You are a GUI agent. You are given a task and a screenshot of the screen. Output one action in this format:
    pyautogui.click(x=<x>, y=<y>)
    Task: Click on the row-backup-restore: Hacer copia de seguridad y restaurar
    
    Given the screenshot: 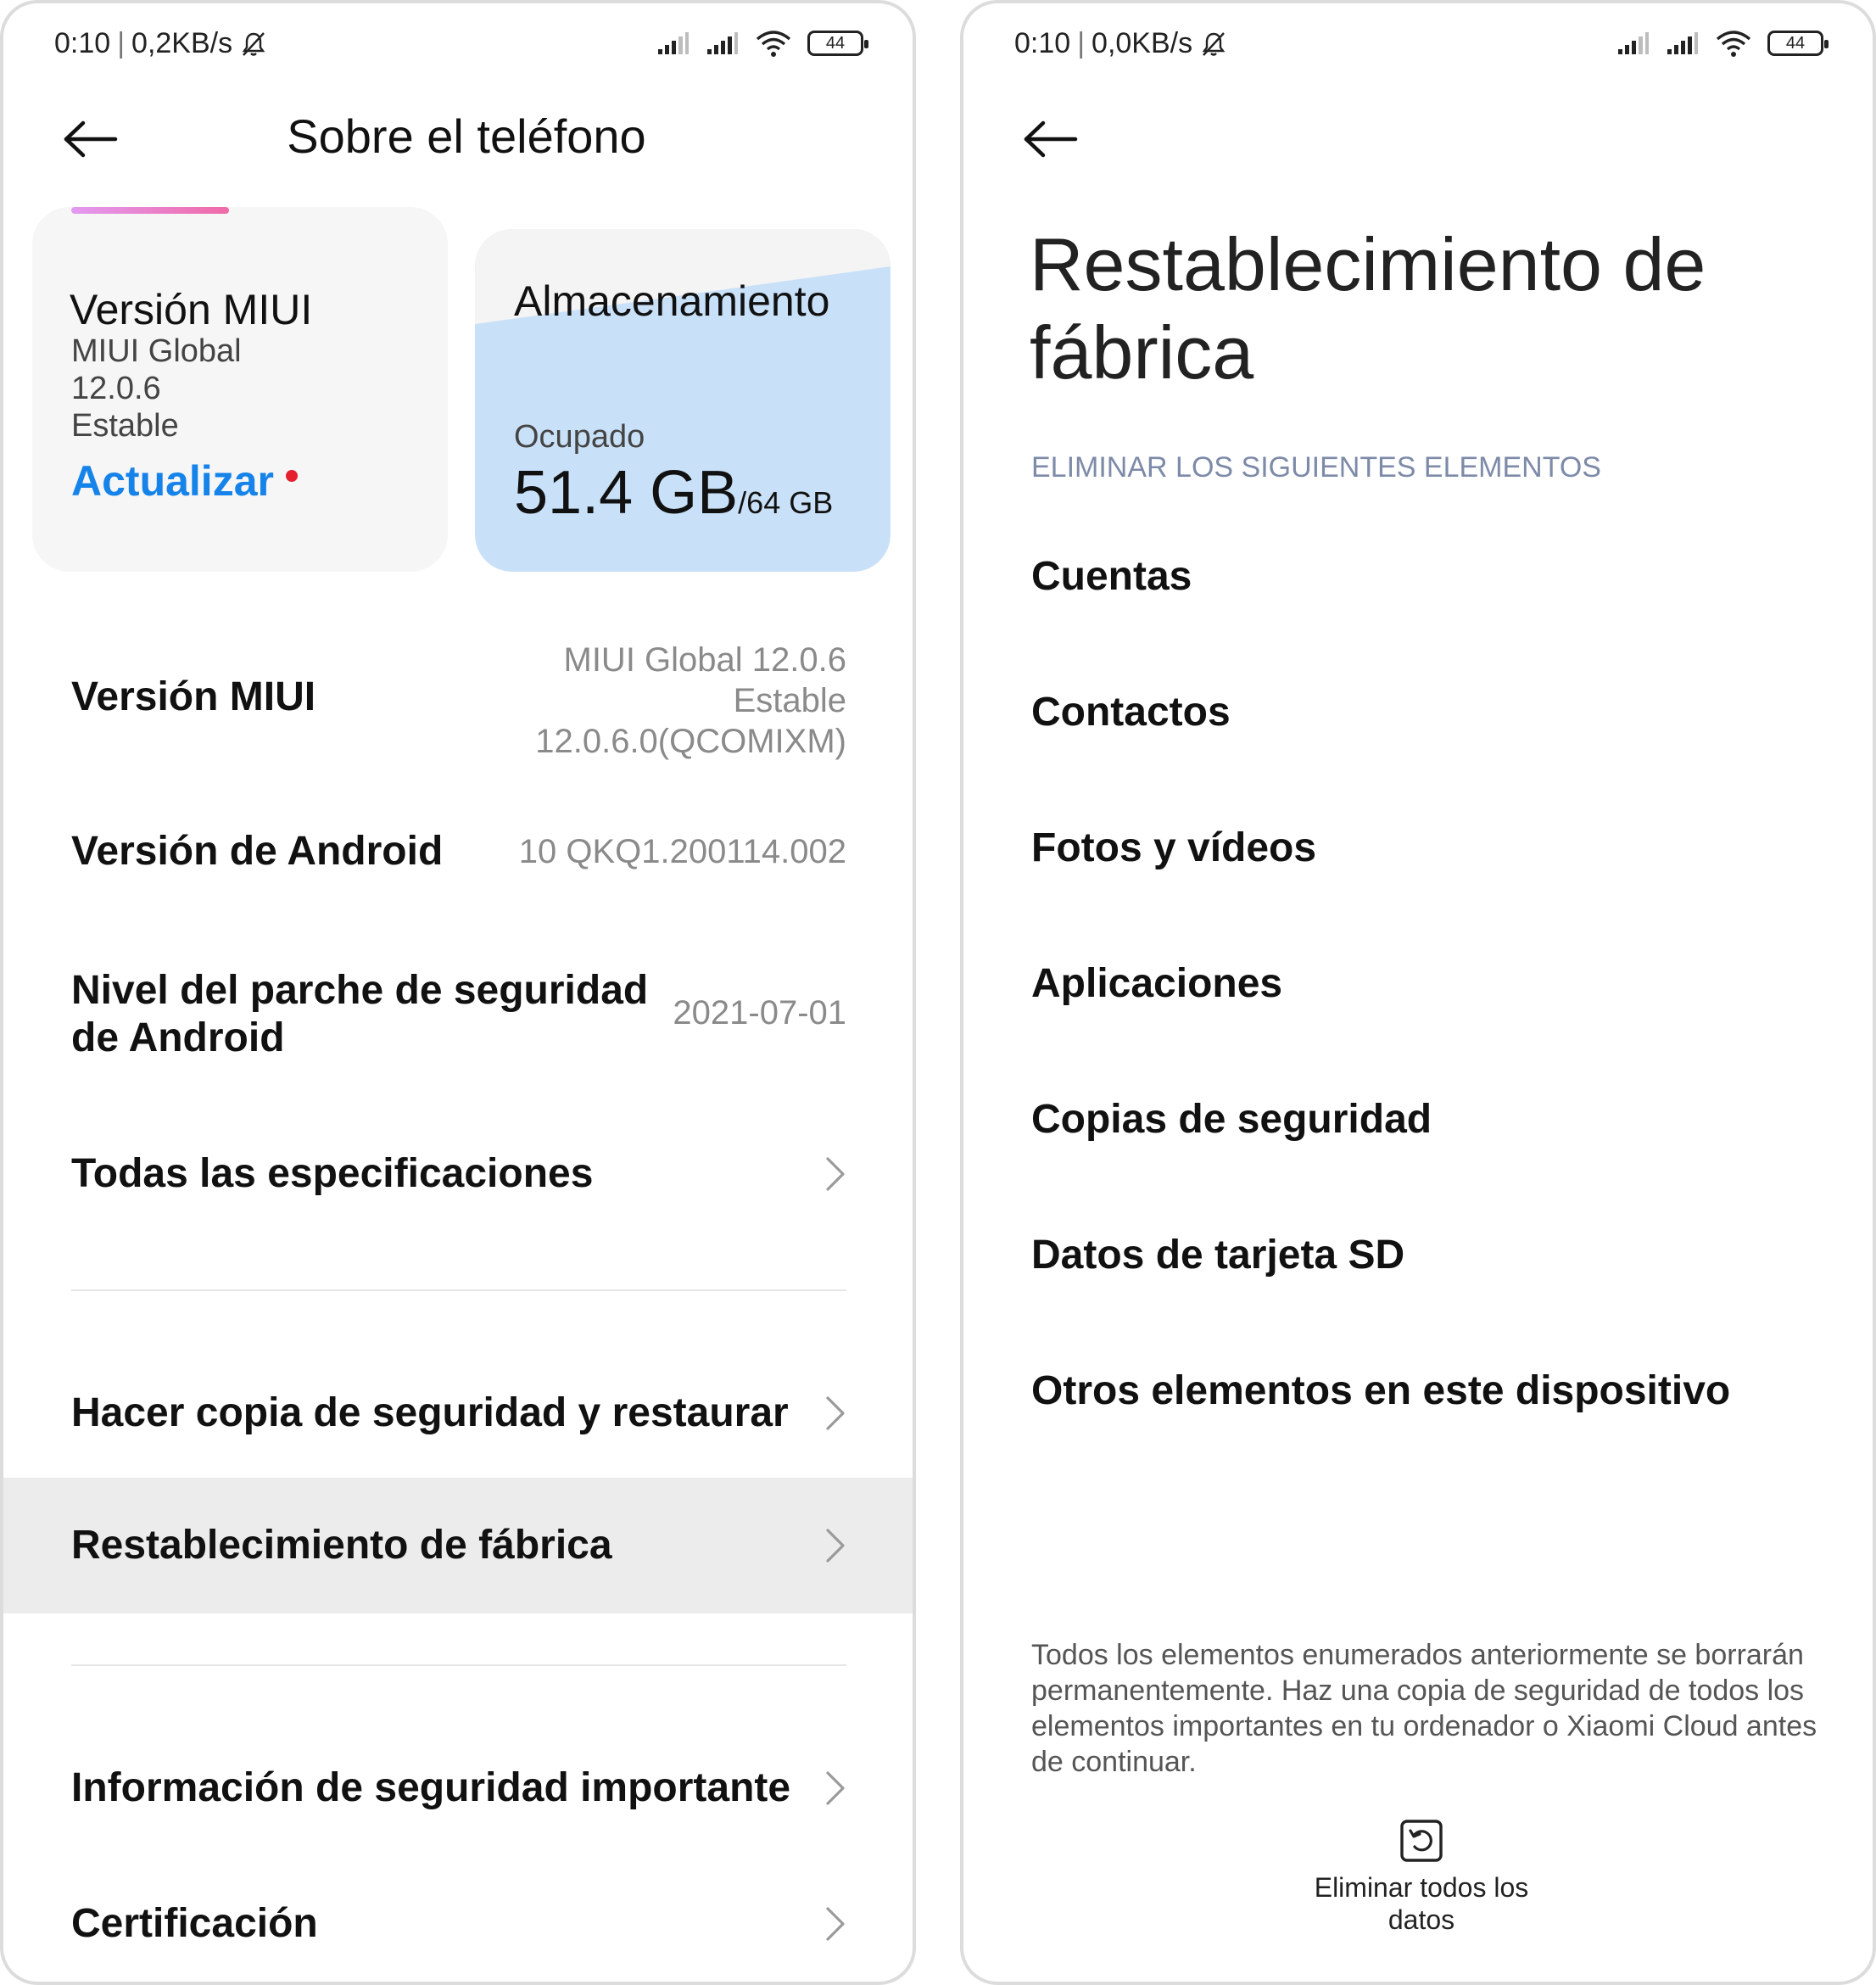 What is the action you would take?
    pyautogui.click(x=458, y=1413)
    